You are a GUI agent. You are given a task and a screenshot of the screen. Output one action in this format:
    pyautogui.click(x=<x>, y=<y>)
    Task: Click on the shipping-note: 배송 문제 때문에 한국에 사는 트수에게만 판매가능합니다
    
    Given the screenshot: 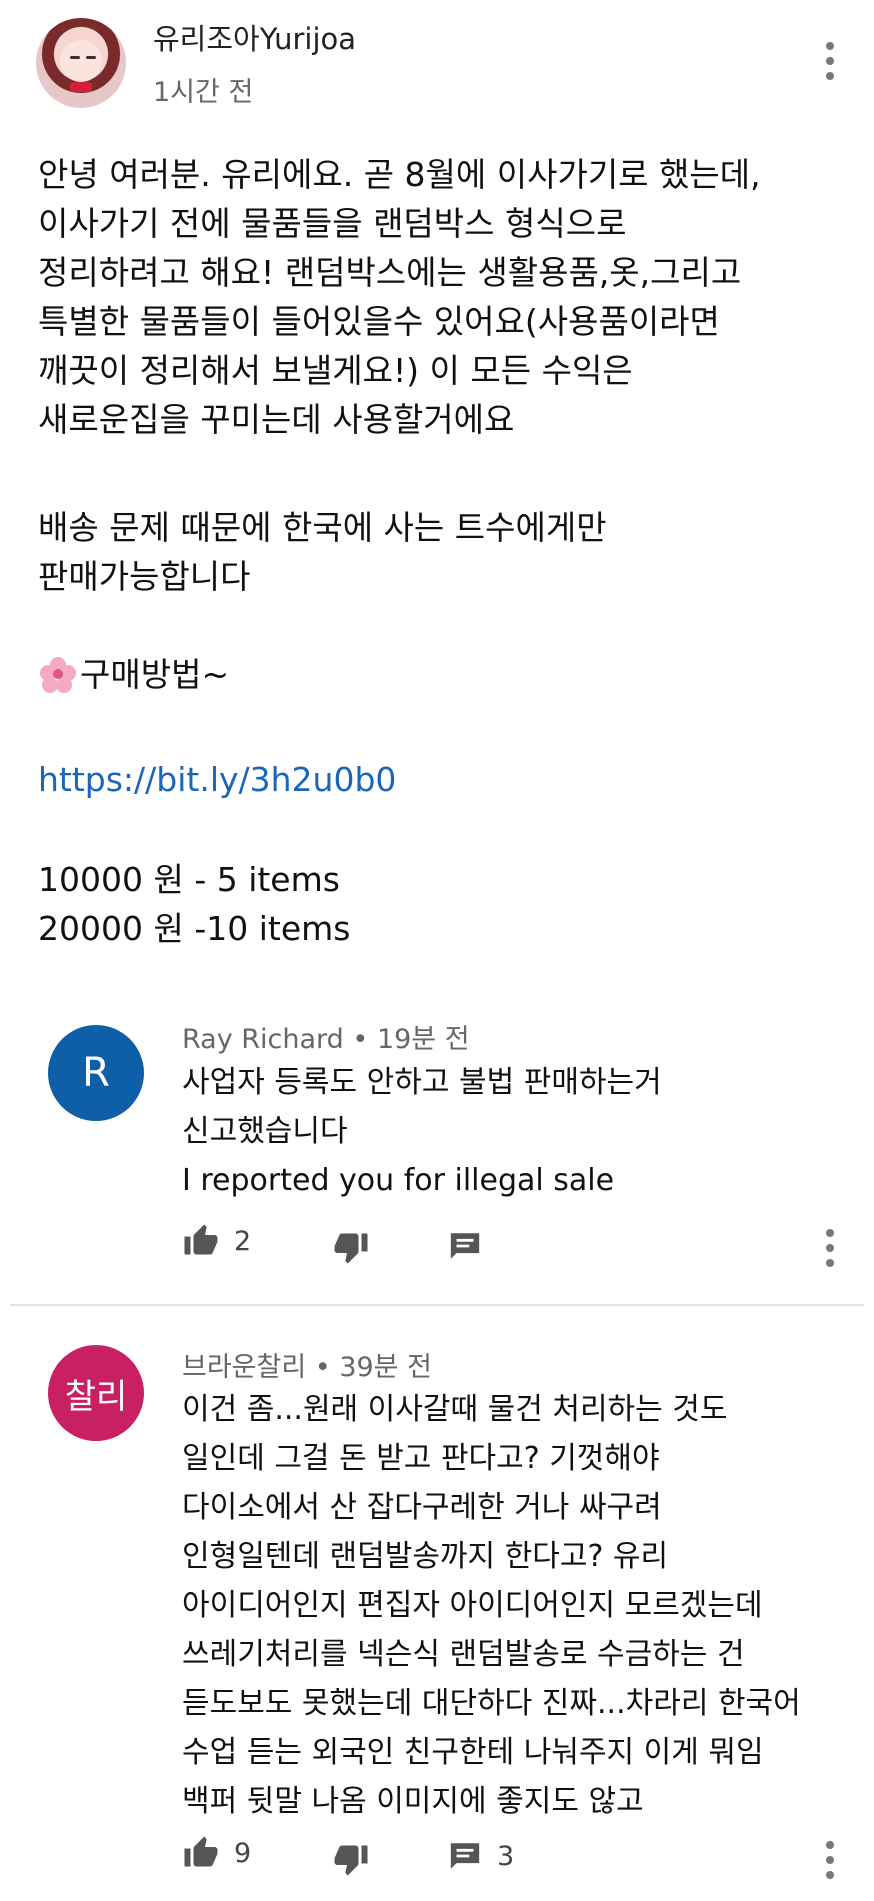 What is the action you would take?
    pyautogui.click(x=322, y=552)
    